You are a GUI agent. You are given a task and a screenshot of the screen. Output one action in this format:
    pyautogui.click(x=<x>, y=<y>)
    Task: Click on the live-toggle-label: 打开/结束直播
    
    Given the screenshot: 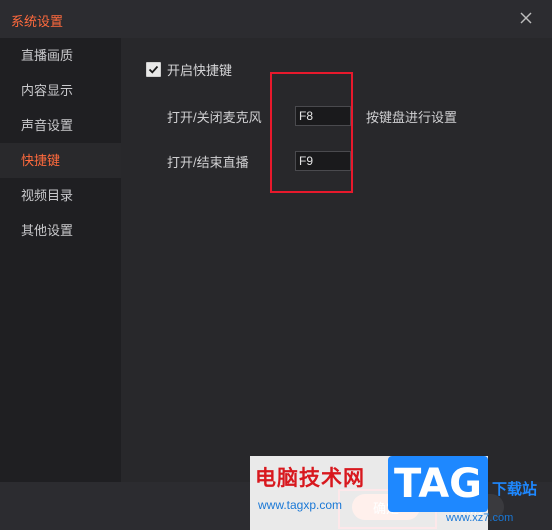 What is the action you would take?
    pyautogui.click(x=208, y=162)
    